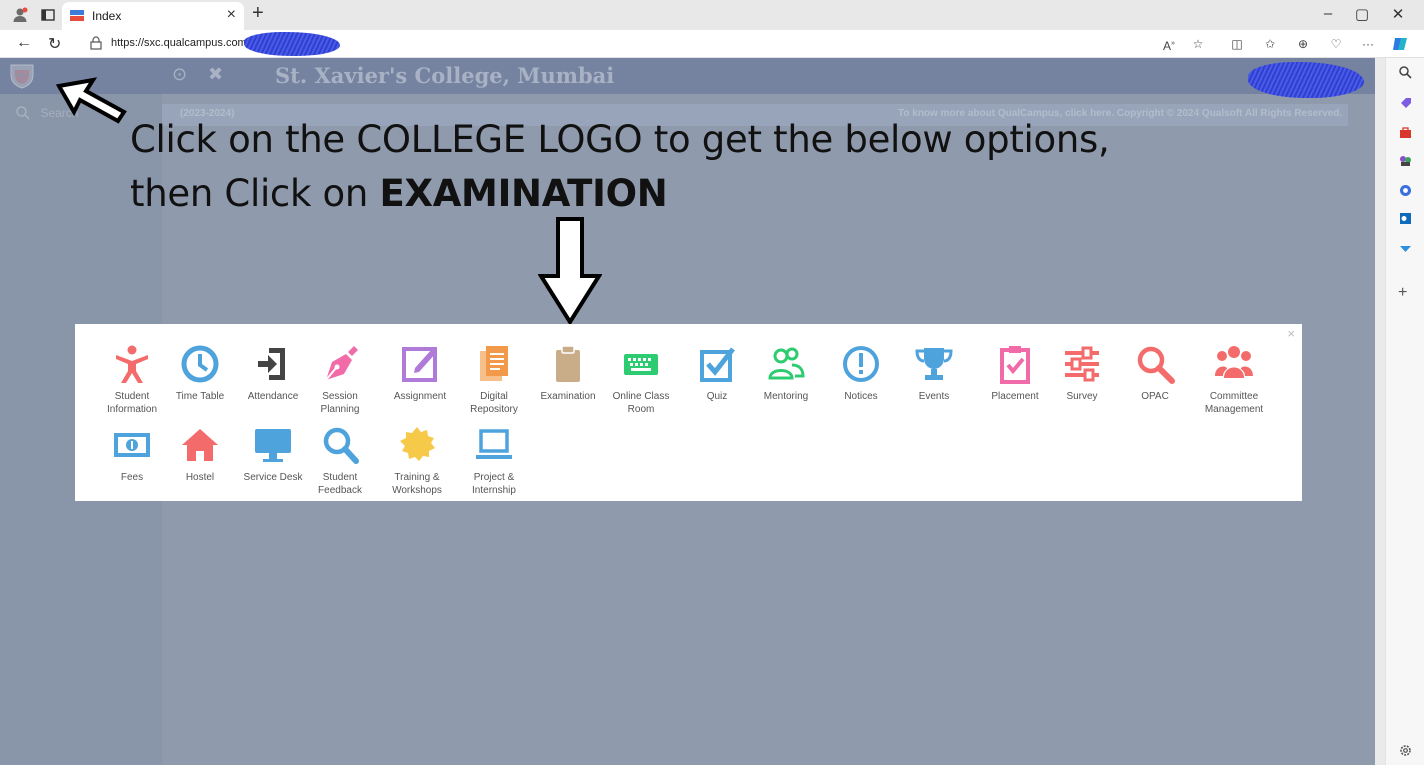 This screenshot has width=1424, height=765. I want to click on clock-icon, so click(200, 364).